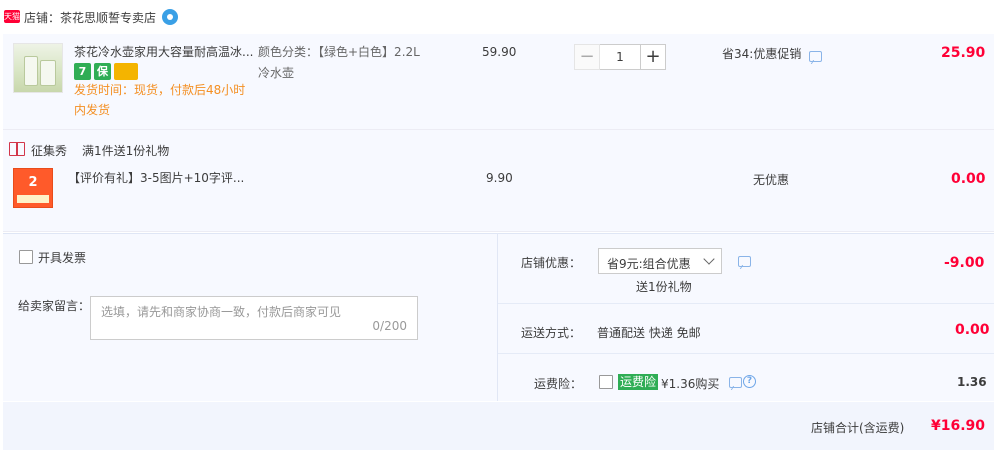 The image size is (997, 453). Describe the element at coordinates (126, 71) in the screenshot. I see `credit-card-icon` at that location.